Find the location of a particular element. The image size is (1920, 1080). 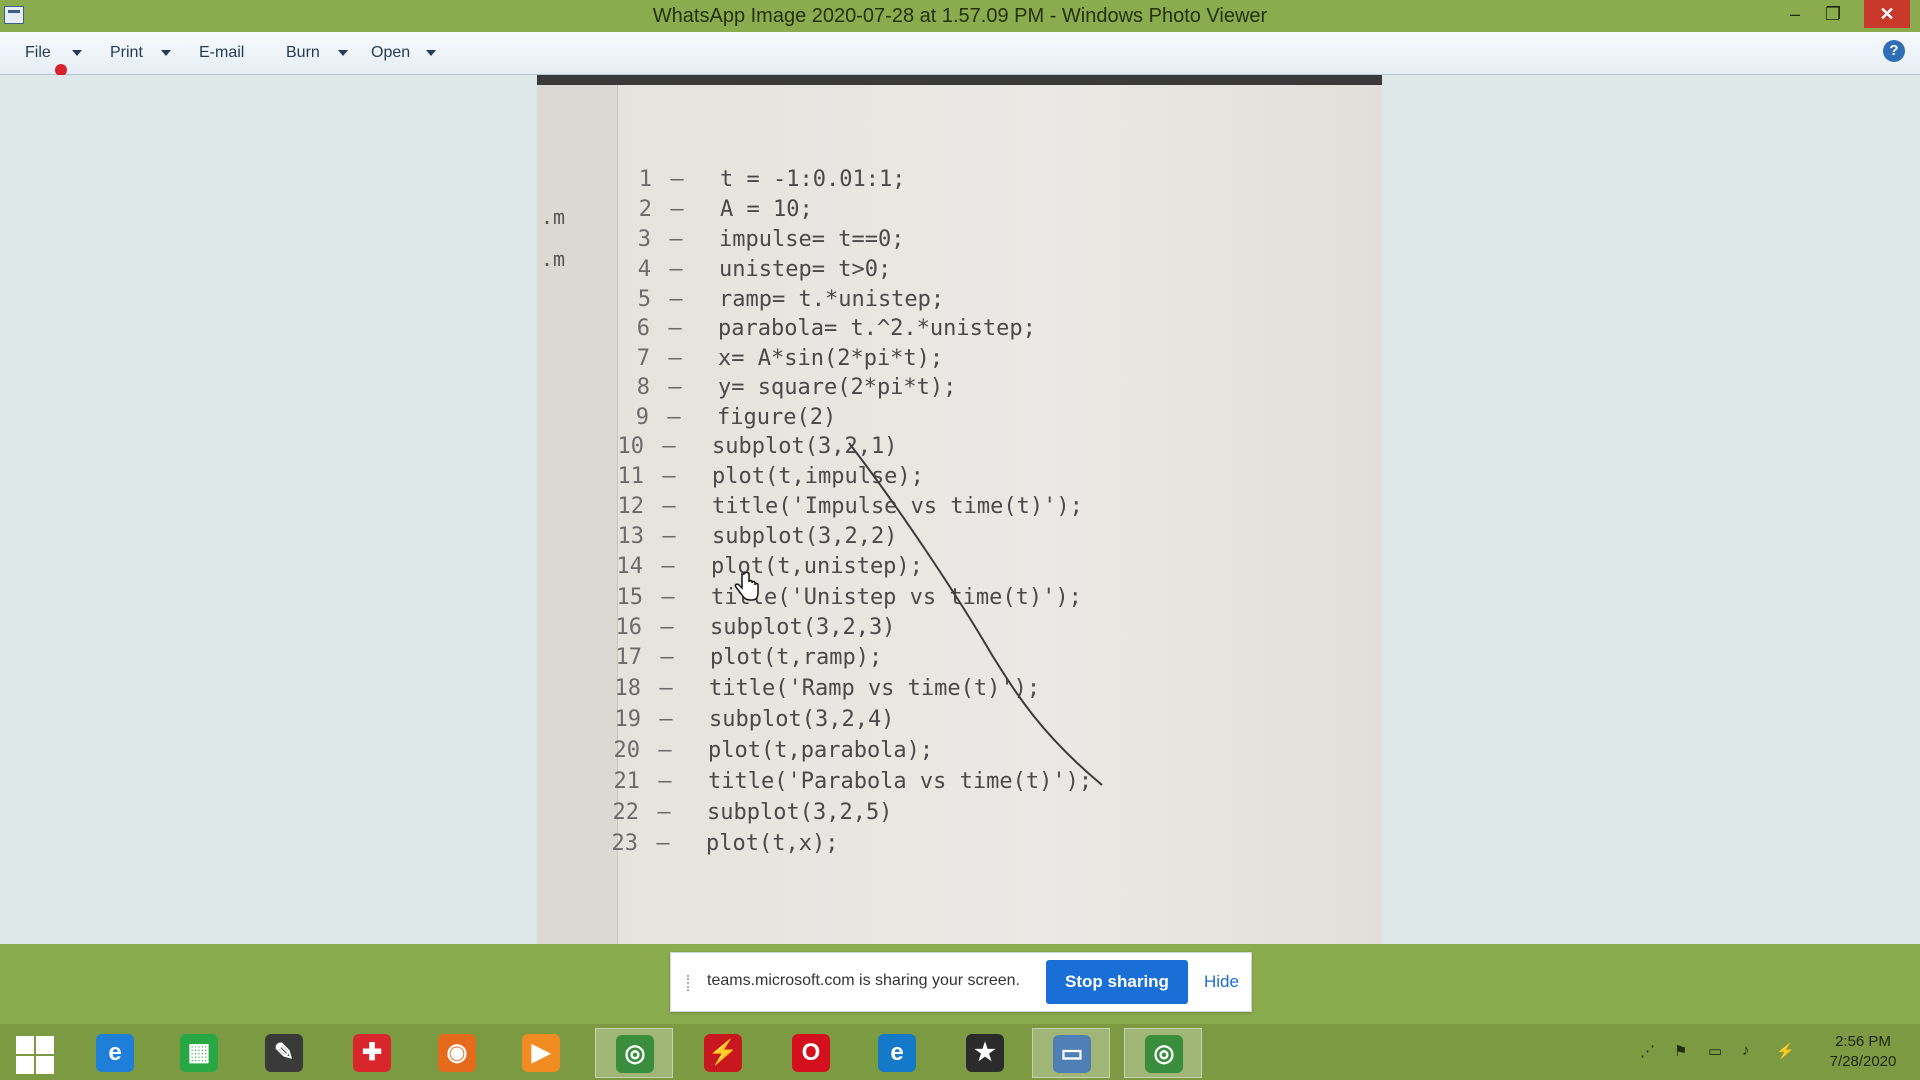

volume-icon: ♪ is located at coordinates (1751, 1051).